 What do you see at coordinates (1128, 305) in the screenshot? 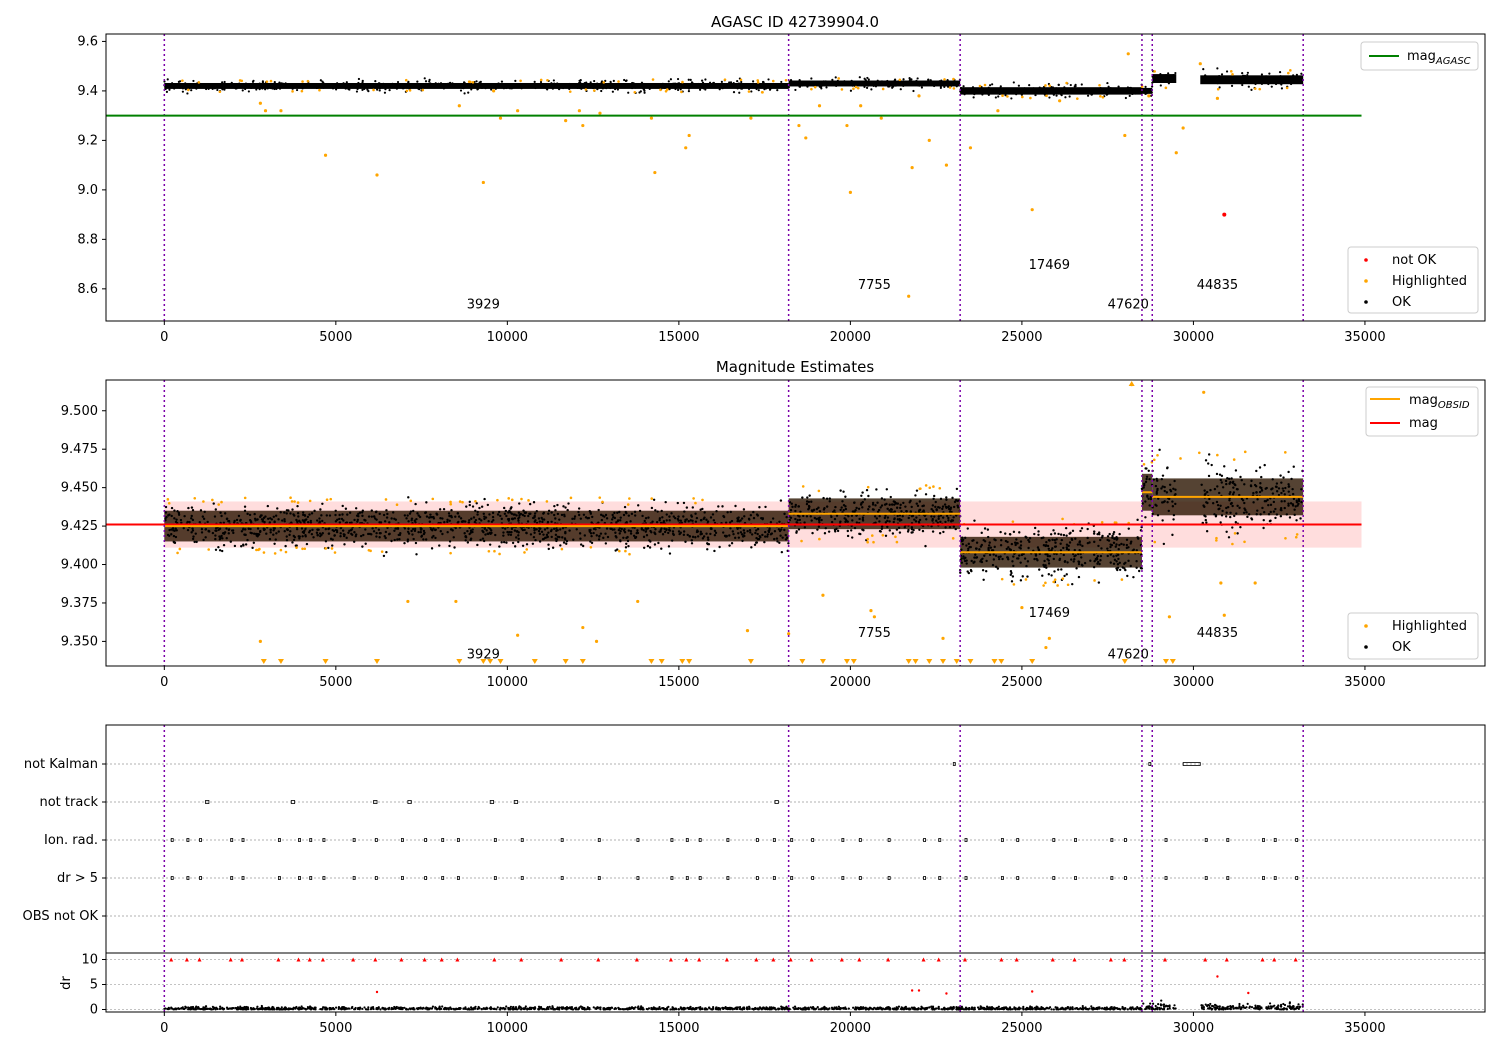
I see `observation-id-label: 47620` at bounding box center [1128, 305].